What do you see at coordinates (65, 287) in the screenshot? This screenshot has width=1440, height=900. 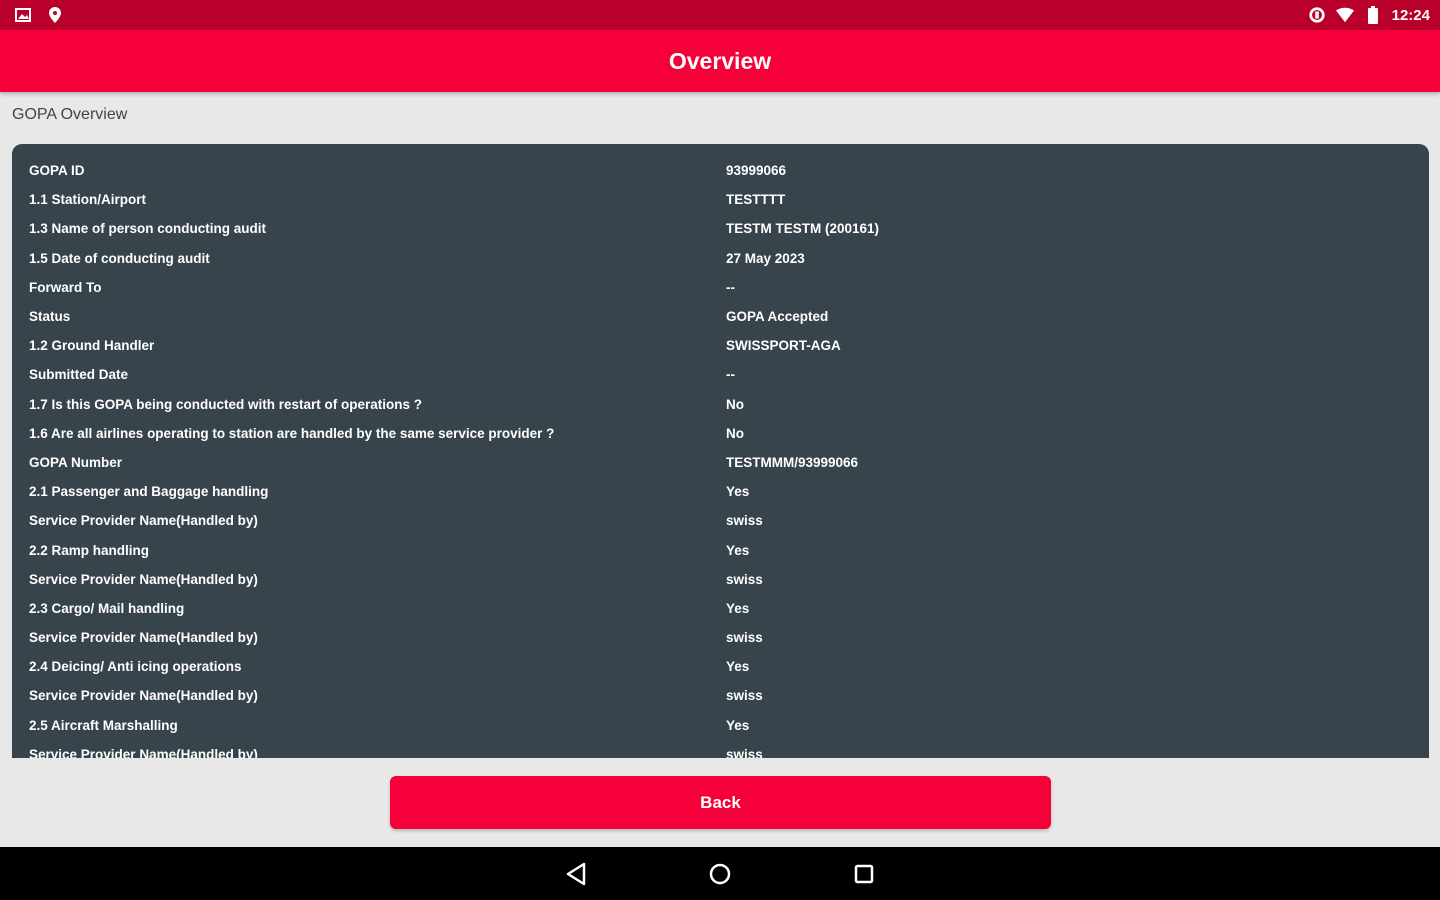 I see `detail-label: Forward To` at bounding box center [65, 287].